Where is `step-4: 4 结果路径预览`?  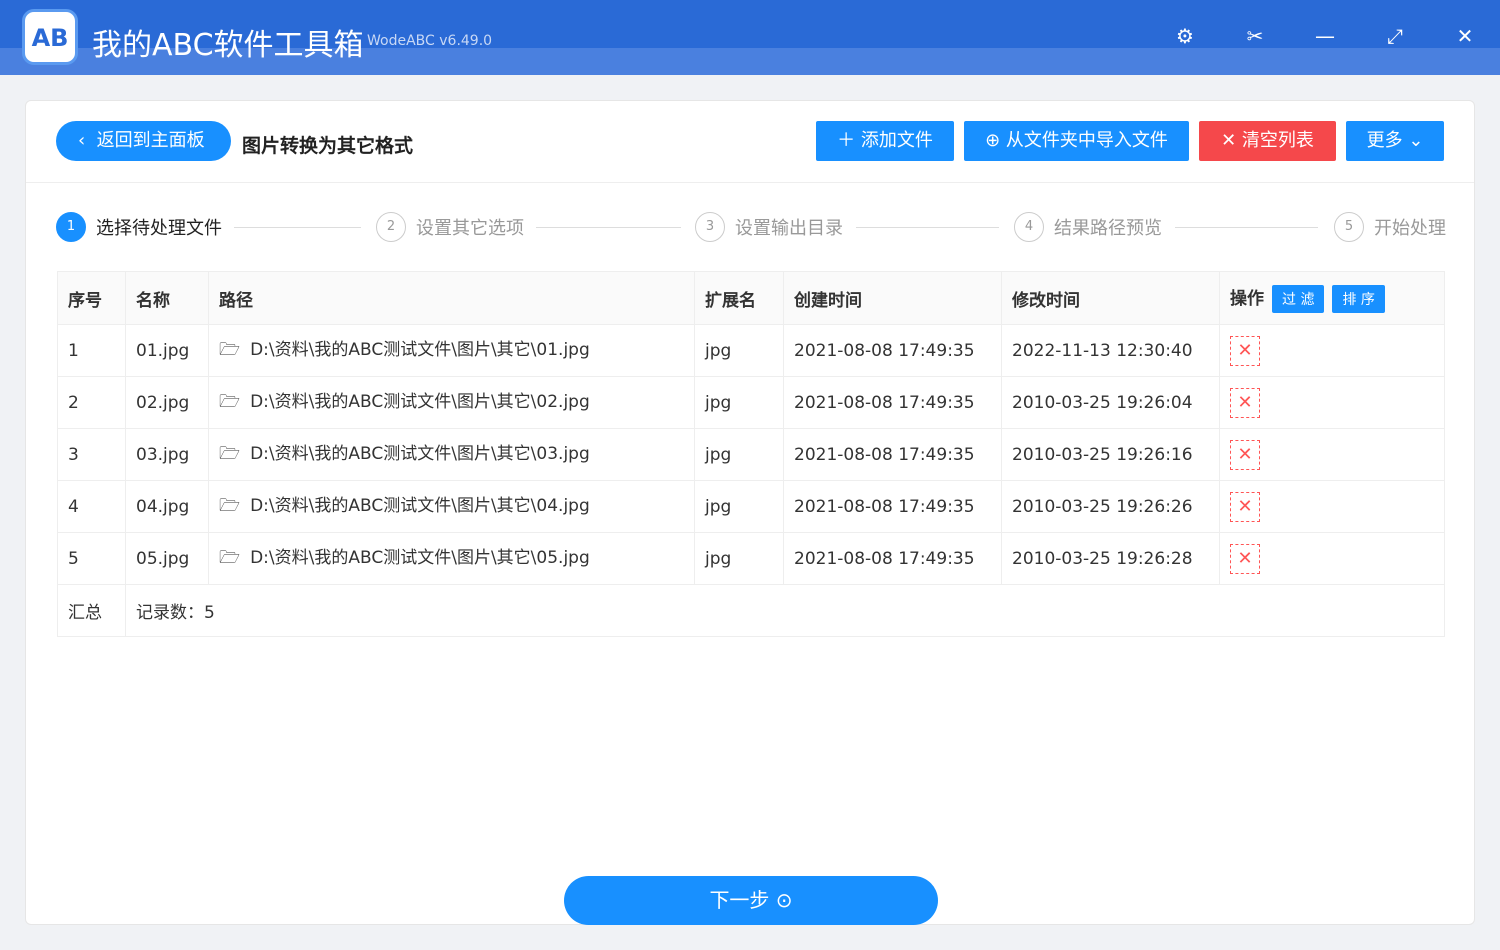 step-4: 4 结果路径预览 is located at coordinates (1088, 227).